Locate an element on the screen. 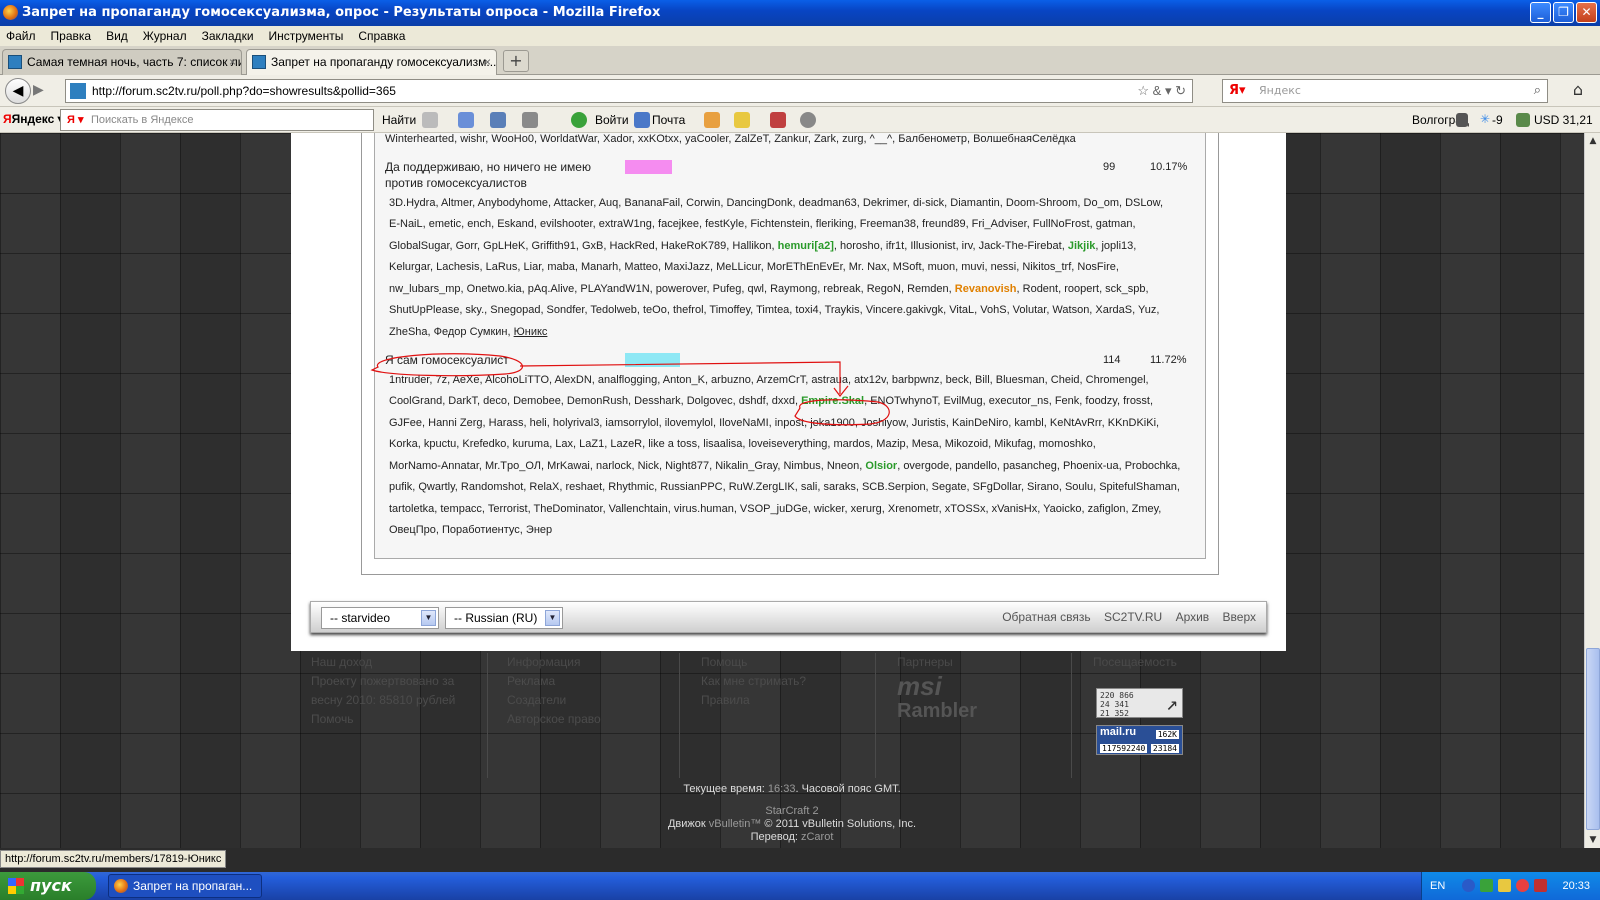  home-link: SC2TV.RU is located at coordinates (1133, 617).